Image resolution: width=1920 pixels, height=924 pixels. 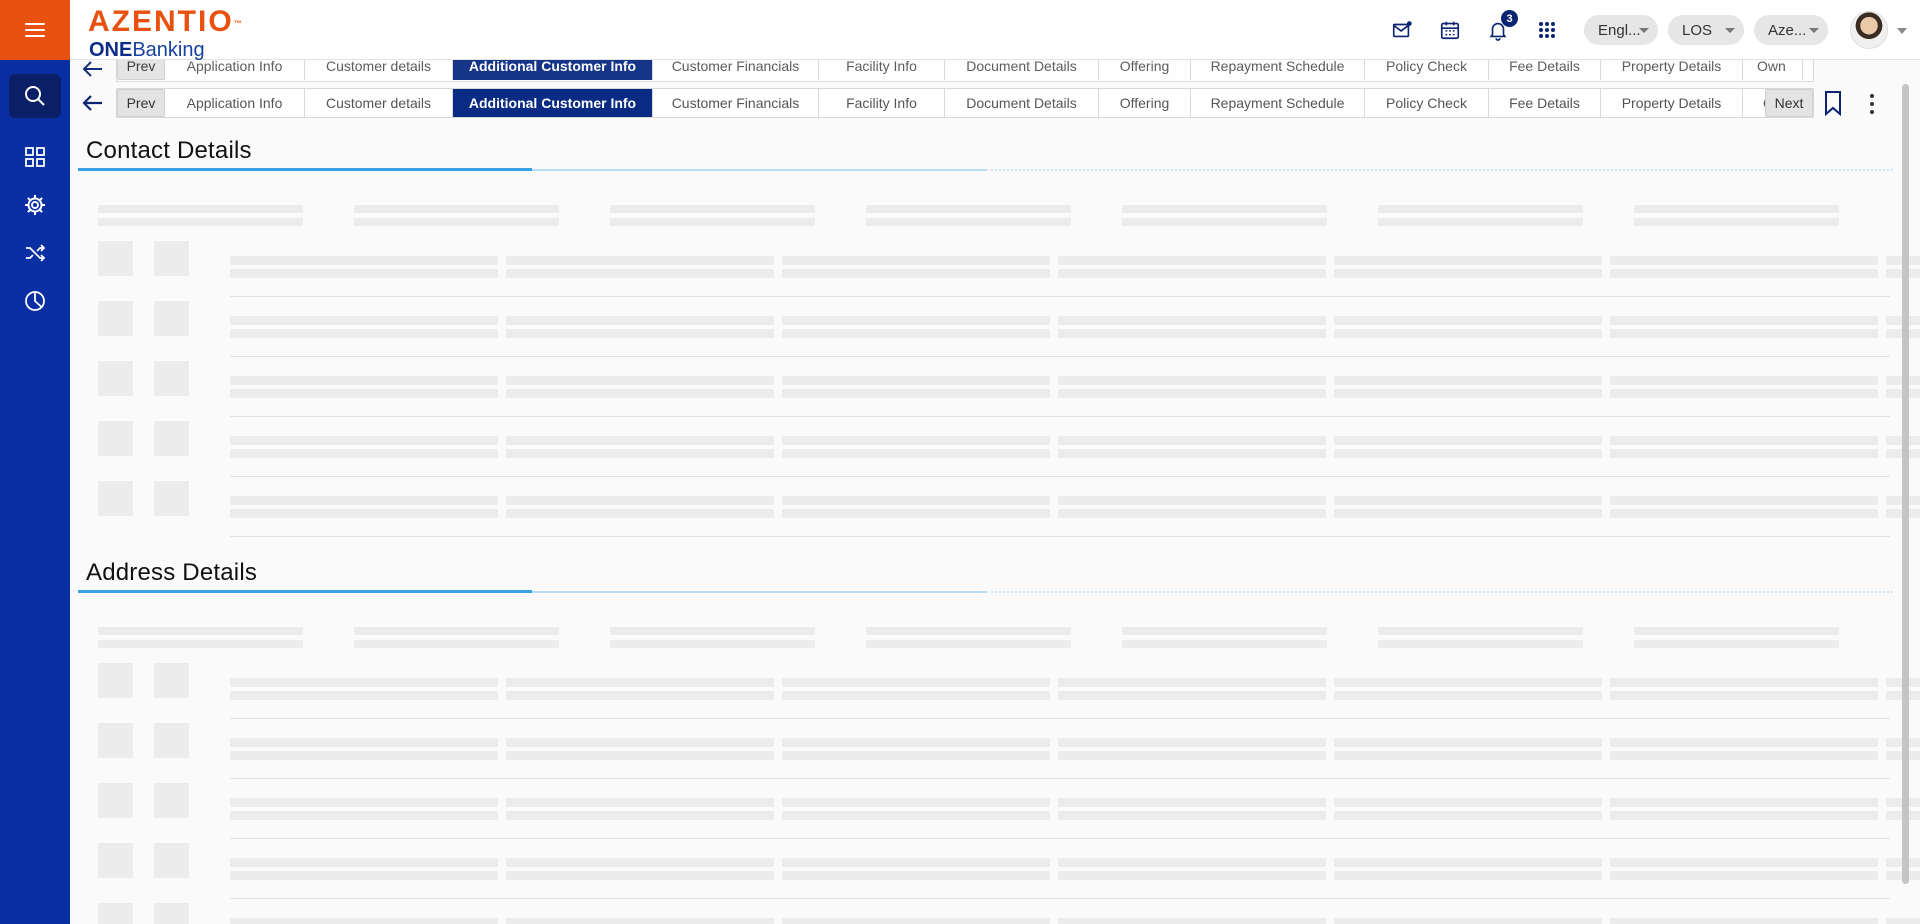 What do you see at coordinates (1905, 484) in the screenshot?
I see `vertical-scrollbar` at bounding box center [1905, 484].